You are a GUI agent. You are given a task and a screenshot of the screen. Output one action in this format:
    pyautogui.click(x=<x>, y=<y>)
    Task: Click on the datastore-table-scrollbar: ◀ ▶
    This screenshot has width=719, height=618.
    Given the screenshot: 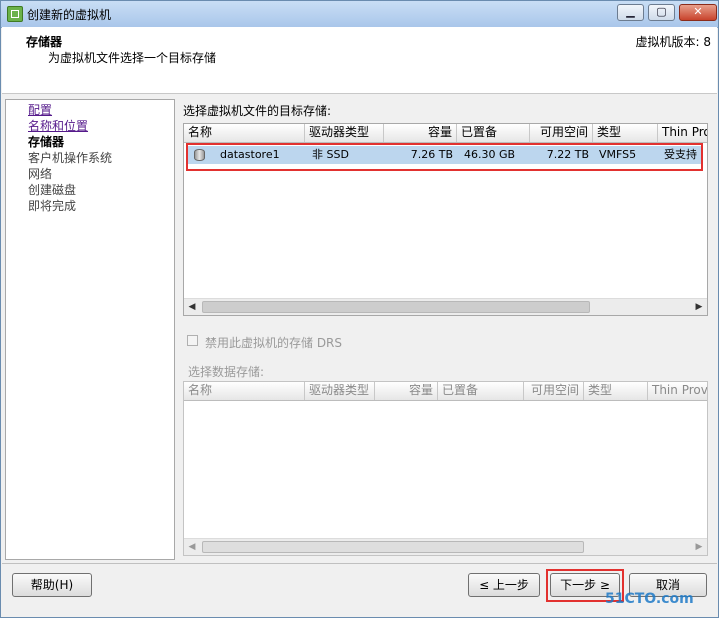 What is the action you would take?
    pyautogui.click(x=445, y=306)
    